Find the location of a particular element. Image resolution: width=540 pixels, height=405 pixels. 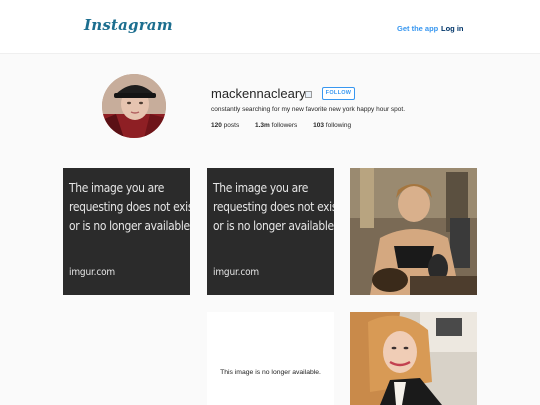

post-tile-portrait-photo is located at coordinates (413, 358).